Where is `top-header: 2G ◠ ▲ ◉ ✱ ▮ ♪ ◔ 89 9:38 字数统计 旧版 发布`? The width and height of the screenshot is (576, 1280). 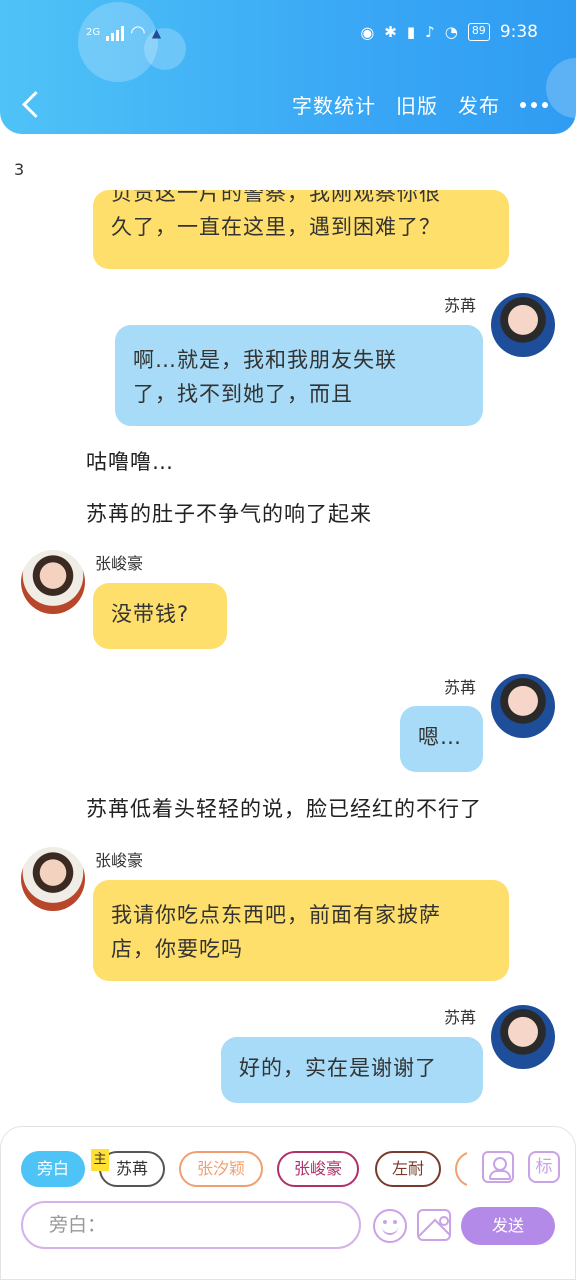
top-header: 2G ◠ ▲ ◉ ✱ ▮ ♪ ◔ 89 9:38 字数统计 旧版 发布 is located at coordinates (288, 67).